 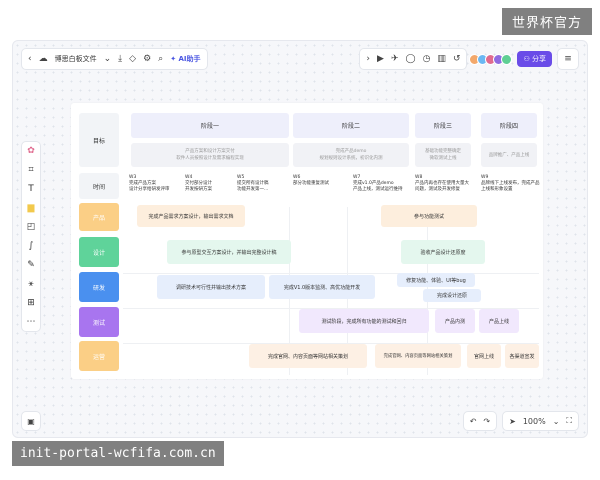 What do you see at coordinates (539, 59) in the screenshot?
I see `share-label: 分享` at bounding box center [539, 59].